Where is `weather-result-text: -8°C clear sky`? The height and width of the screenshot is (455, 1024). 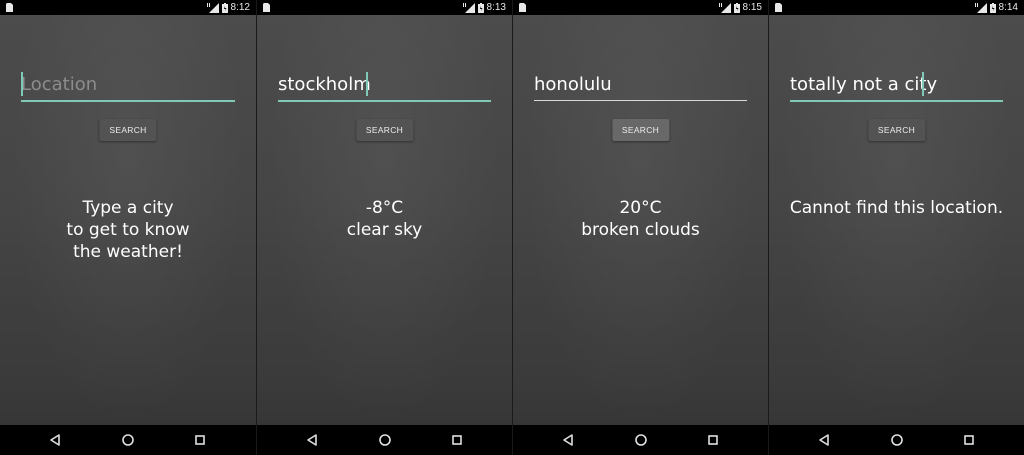 weather-result-text: -8°C clear sky is located at coordinates (384, 219).